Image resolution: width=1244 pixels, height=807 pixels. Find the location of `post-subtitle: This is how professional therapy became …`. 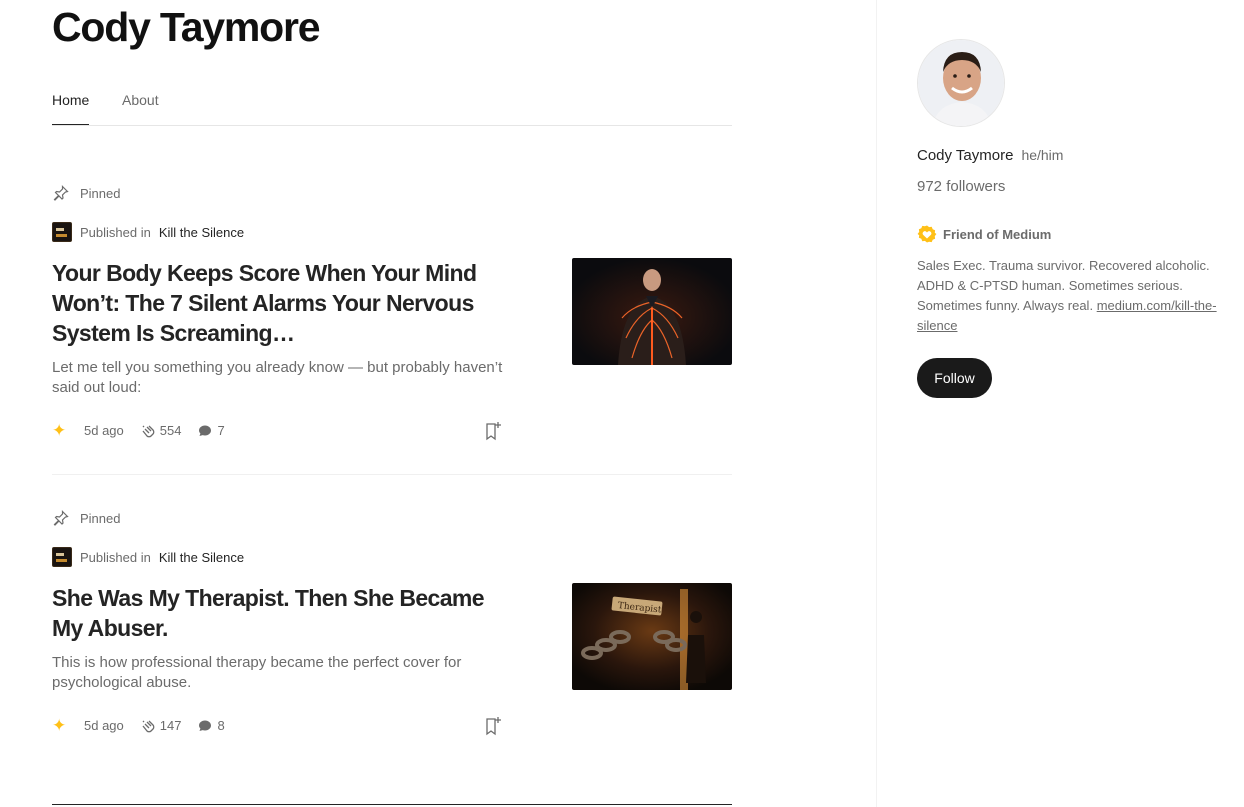

post-subtitle: This is how professional therapy became … is located at coordinates (282, 673).